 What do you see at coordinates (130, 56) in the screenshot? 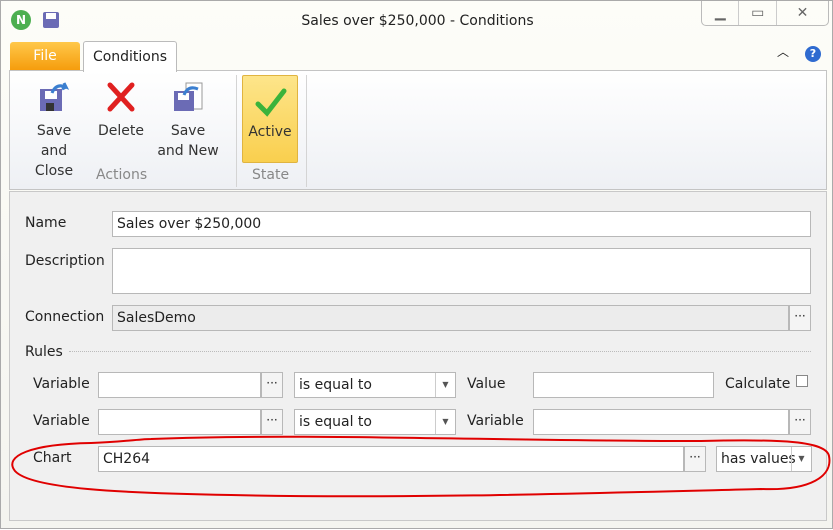
I see `tab-conditions: Conditions` at bounding box center [130, 56].